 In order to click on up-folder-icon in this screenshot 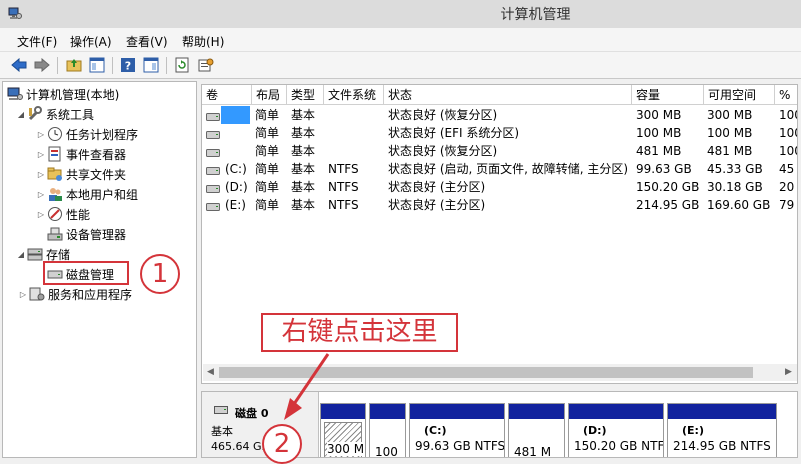, I will do `click(74, 65)`.